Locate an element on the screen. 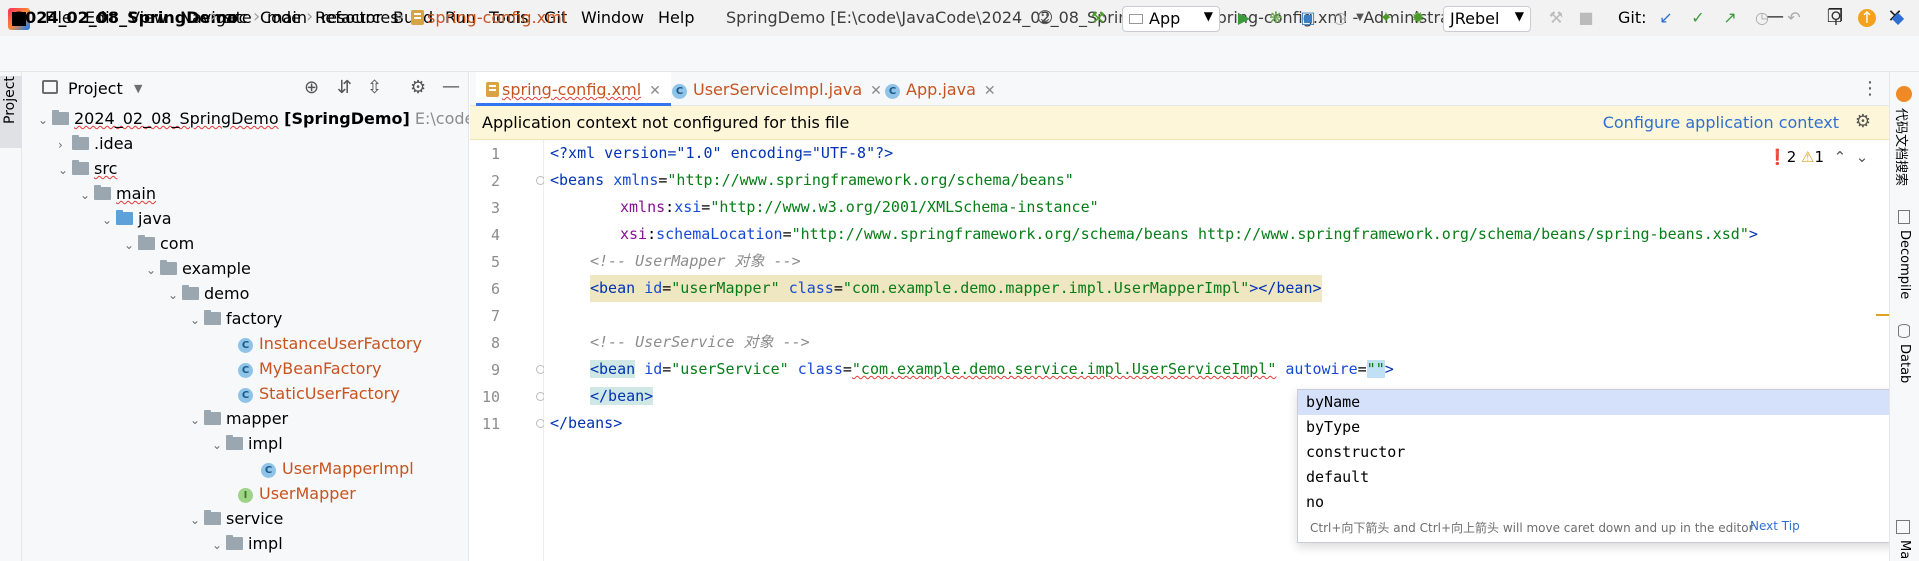 Image resolution: width=1919 pixels, height=561 pixels. right-tool-database: Datab is located at coordinates (1904, 363).